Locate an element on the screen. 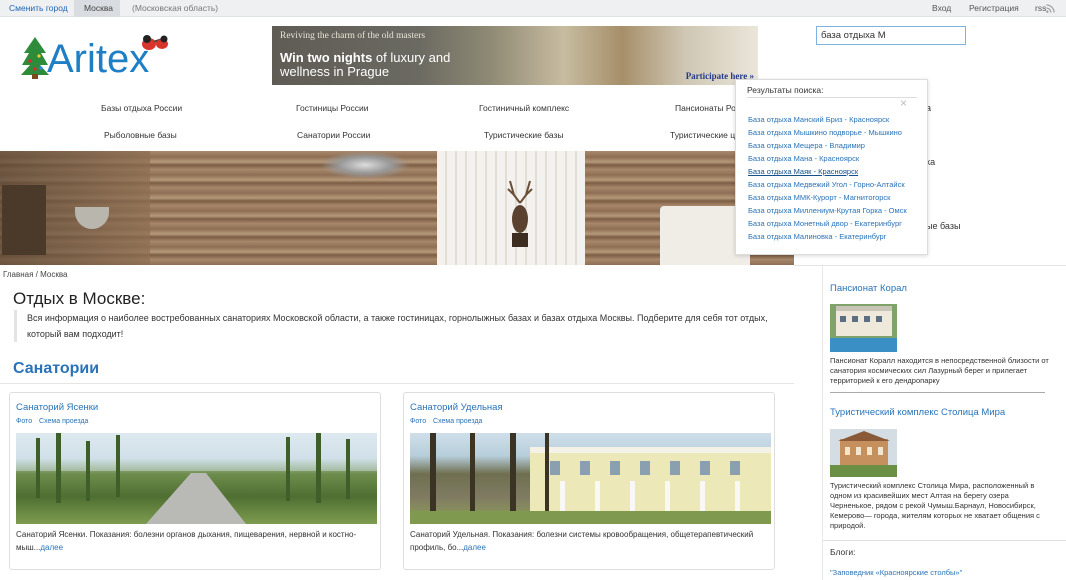 The width and height of the screenshot is (1066, 580). change-city-link: Сменить город is located at coordinates (38, 8).